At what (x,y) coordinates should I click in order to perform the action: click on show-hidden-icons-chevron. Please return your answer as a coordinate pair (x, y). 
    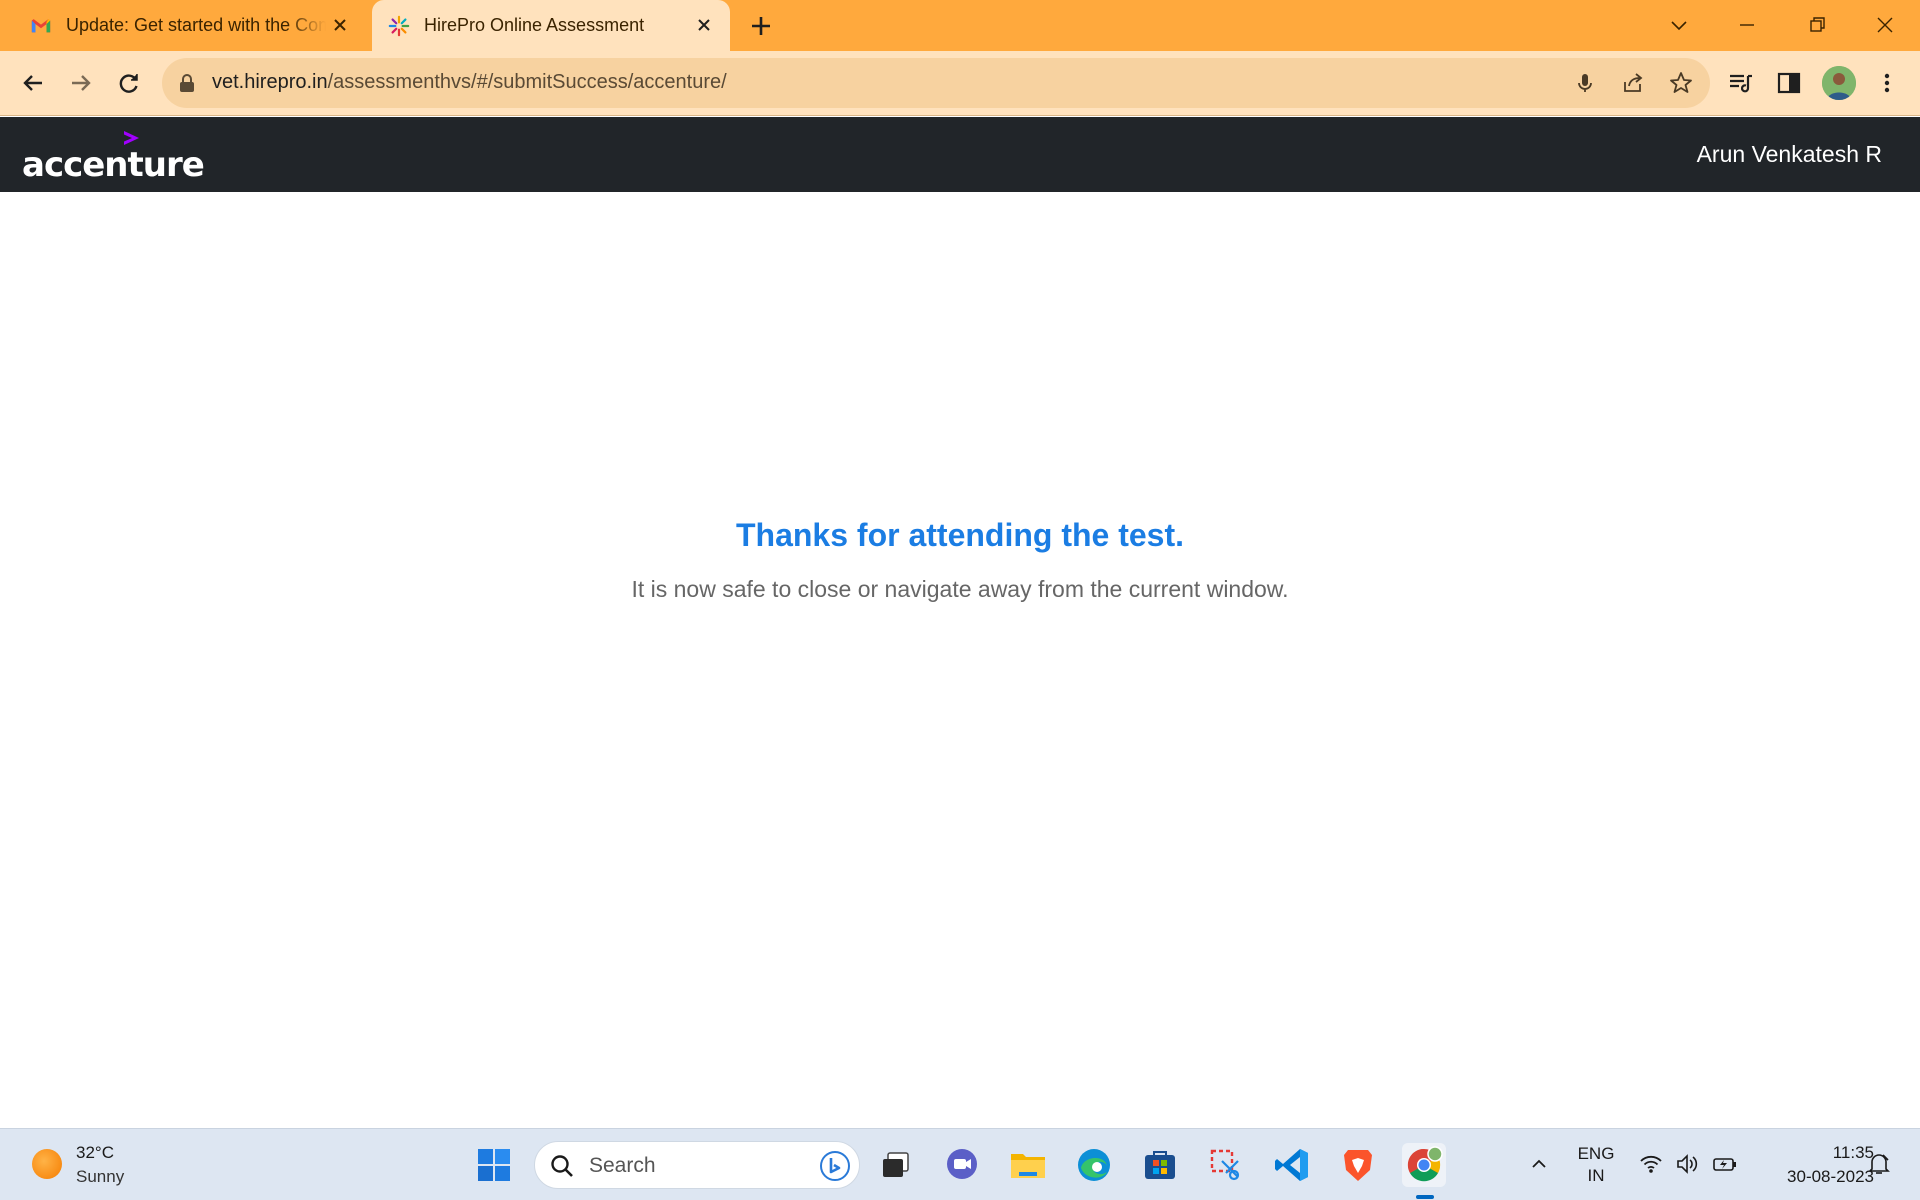
    Looking at the image, I should click on (1539, 1164).